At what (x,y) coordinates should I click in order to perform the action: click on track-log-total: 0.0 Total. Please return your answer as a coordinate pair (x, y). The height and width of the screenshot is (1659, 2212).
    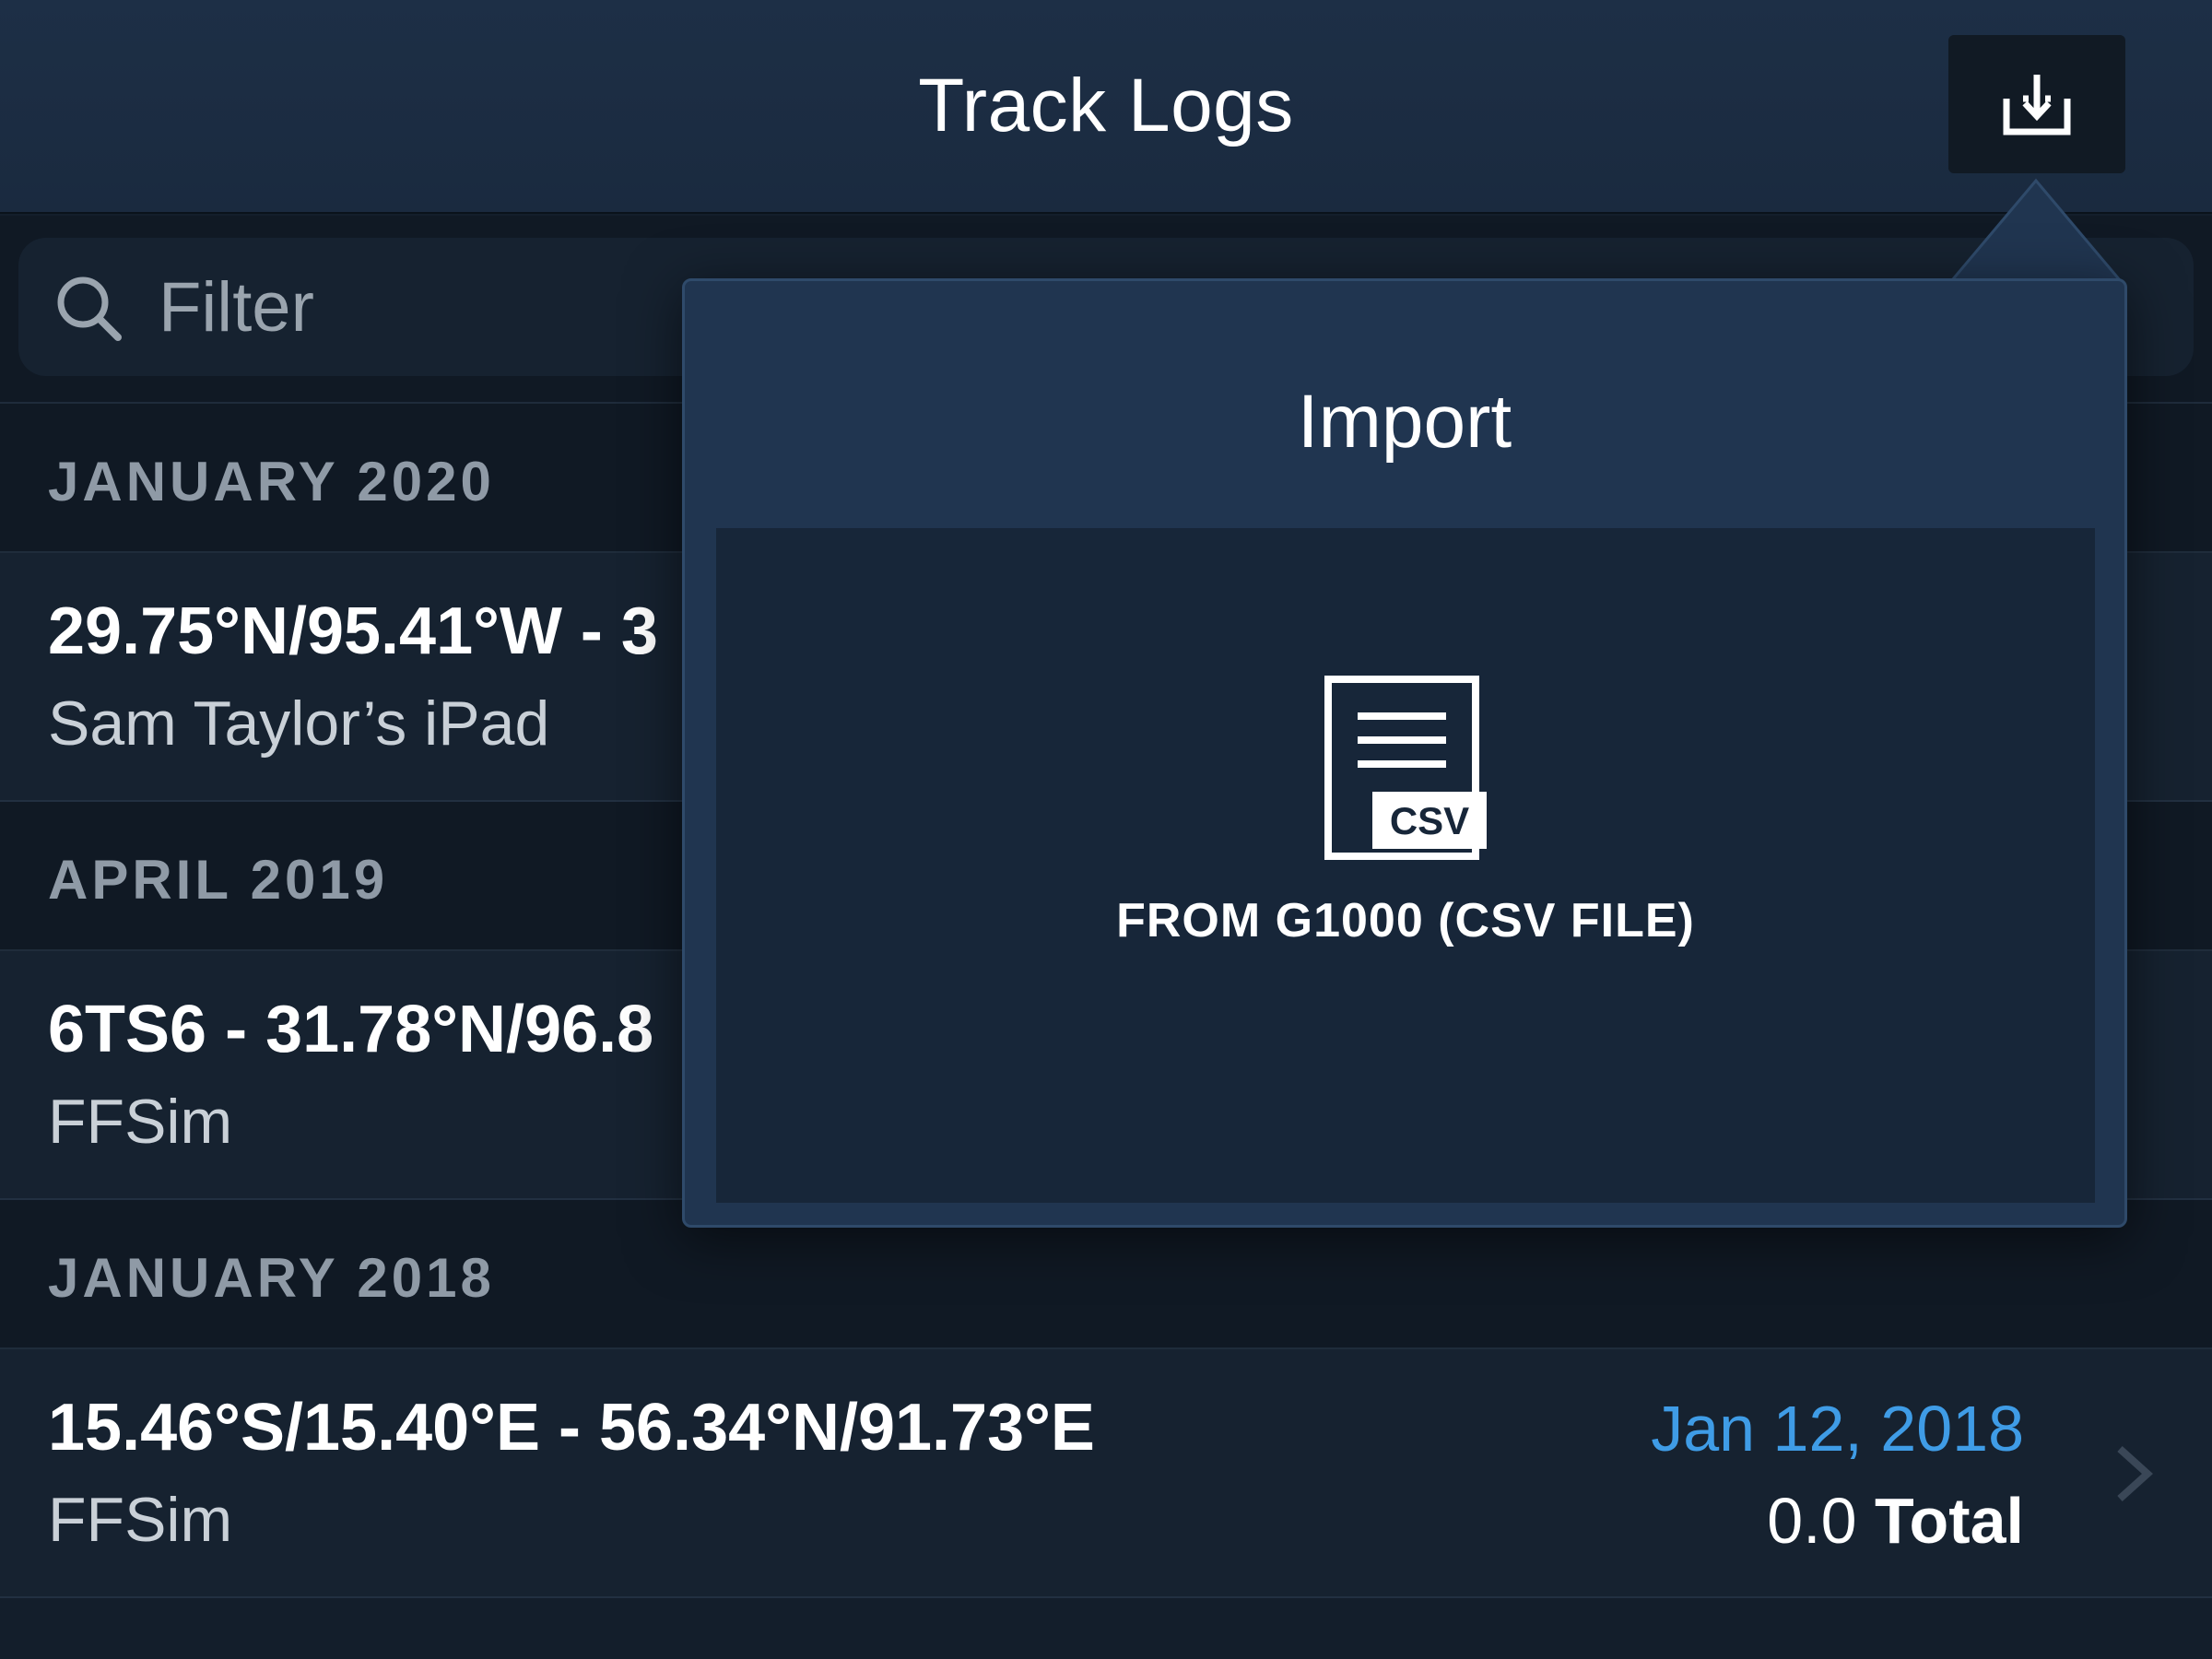
    Looking at the image, I should click on (1895, 1521).